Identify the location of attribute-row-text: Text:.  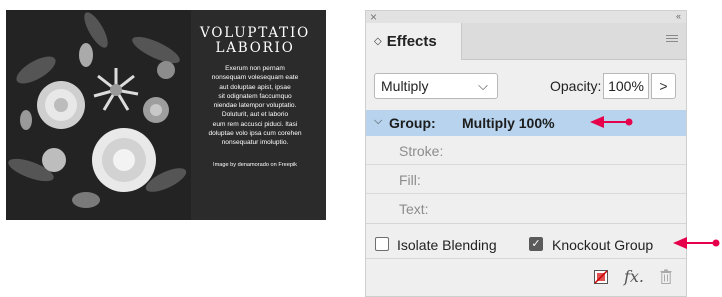
(526, 208).